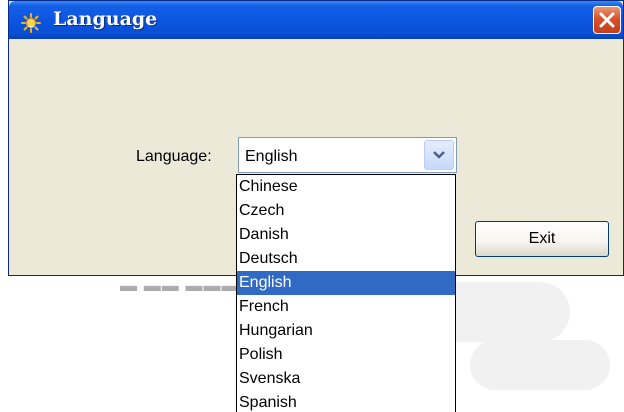 This screenshot has width=624, height=412. What do you see at coordinates (346, 187) in the screenshot?
I see `dropdown-option: Chinese` at bounding box center [346, 187].